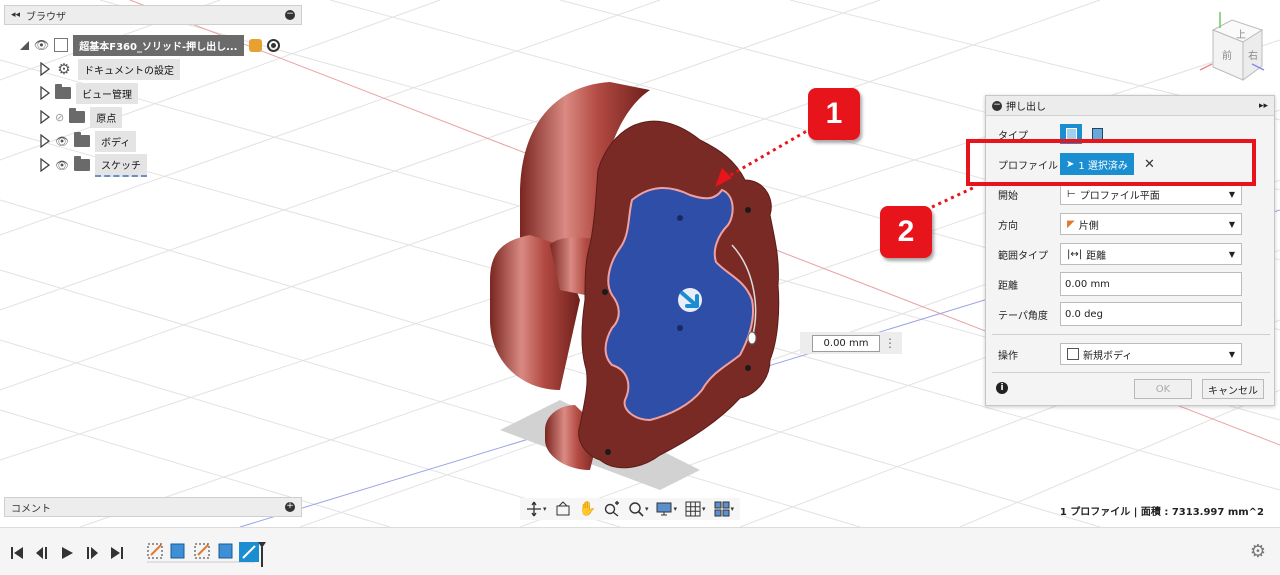  What do you see at coordinates (1119, 196) in the screenshot?
I see `start-value: プロファイル平面` at bounding box center [1119, 196].